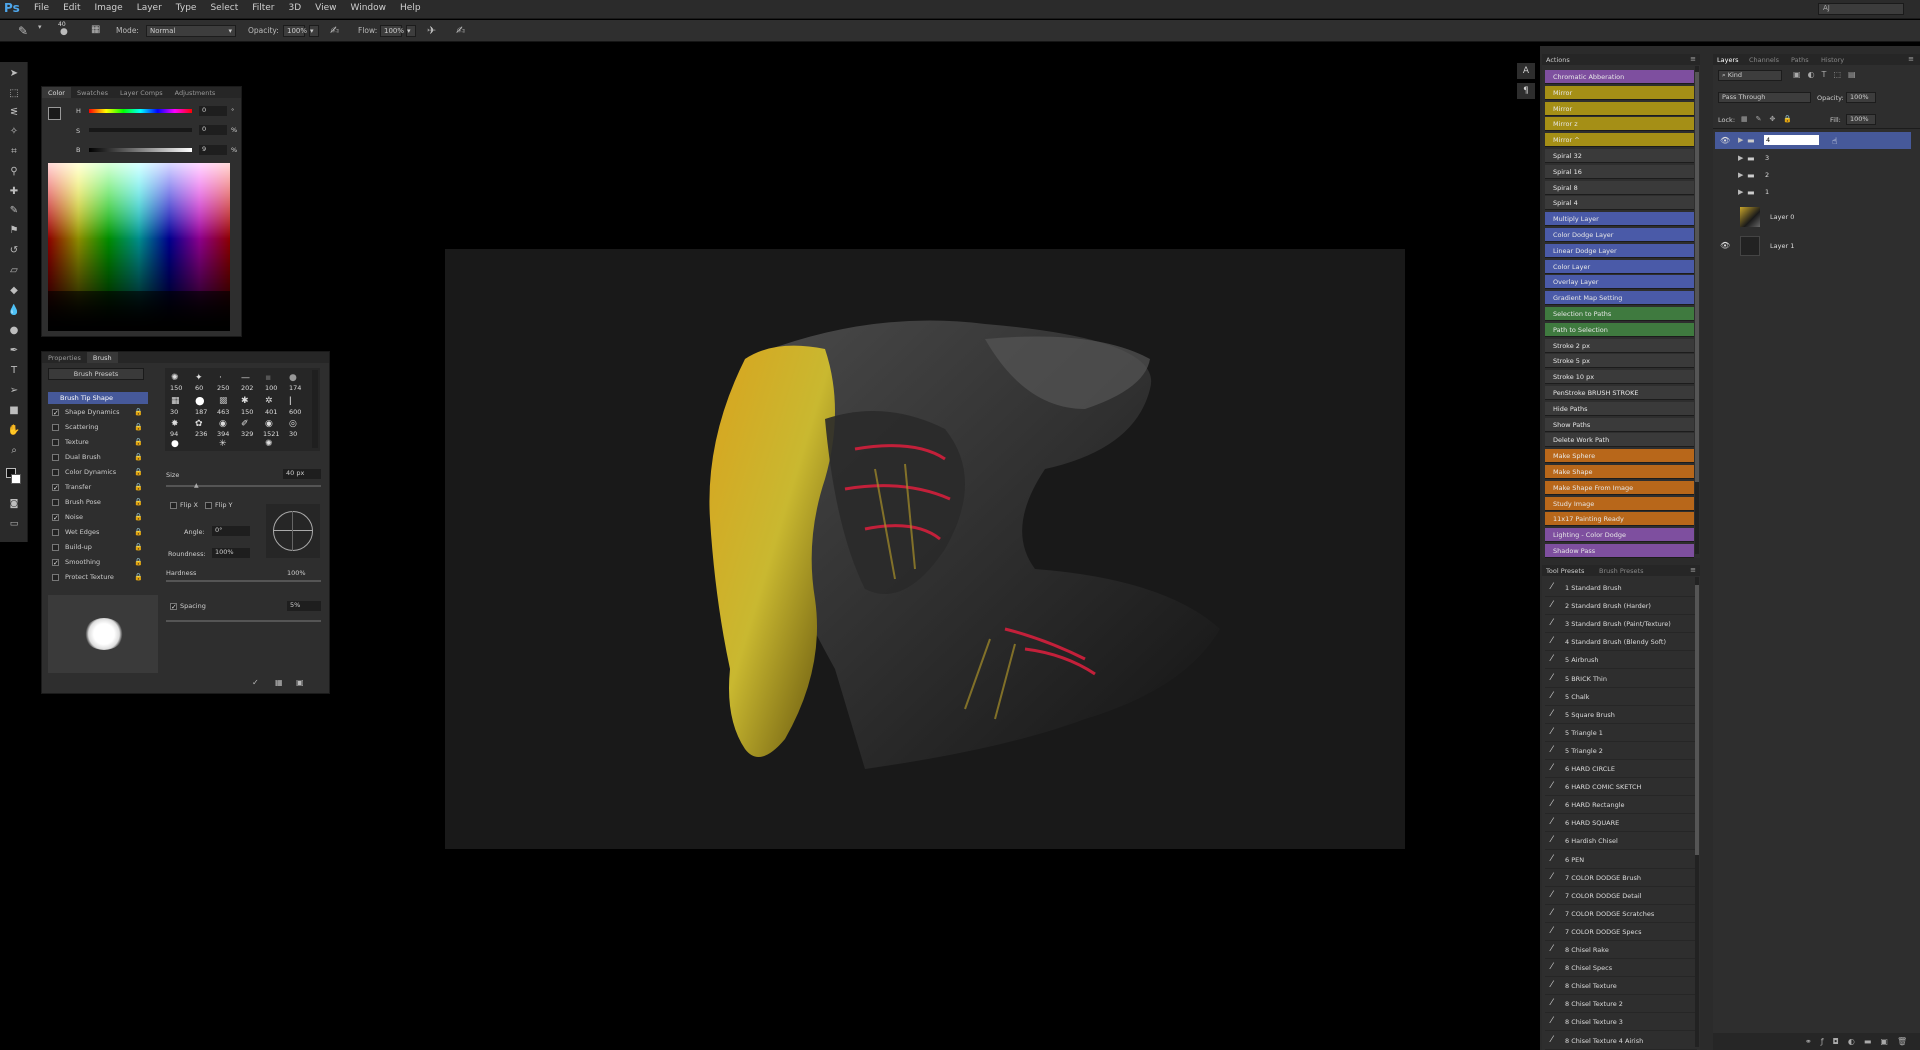 Image resolution: width=1920 pixels, height=1050 pixels. I want to click on checkbox-build-up, so click(55, 547).